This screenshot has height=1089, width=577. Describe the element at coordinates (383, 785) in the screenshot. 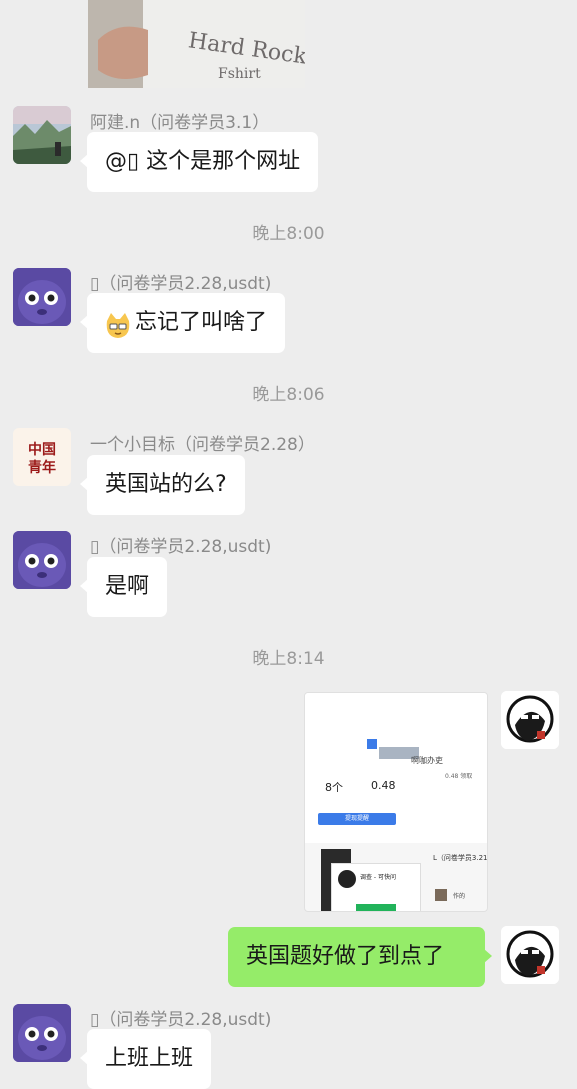

I see `stat2-value: 0.48` at that location.